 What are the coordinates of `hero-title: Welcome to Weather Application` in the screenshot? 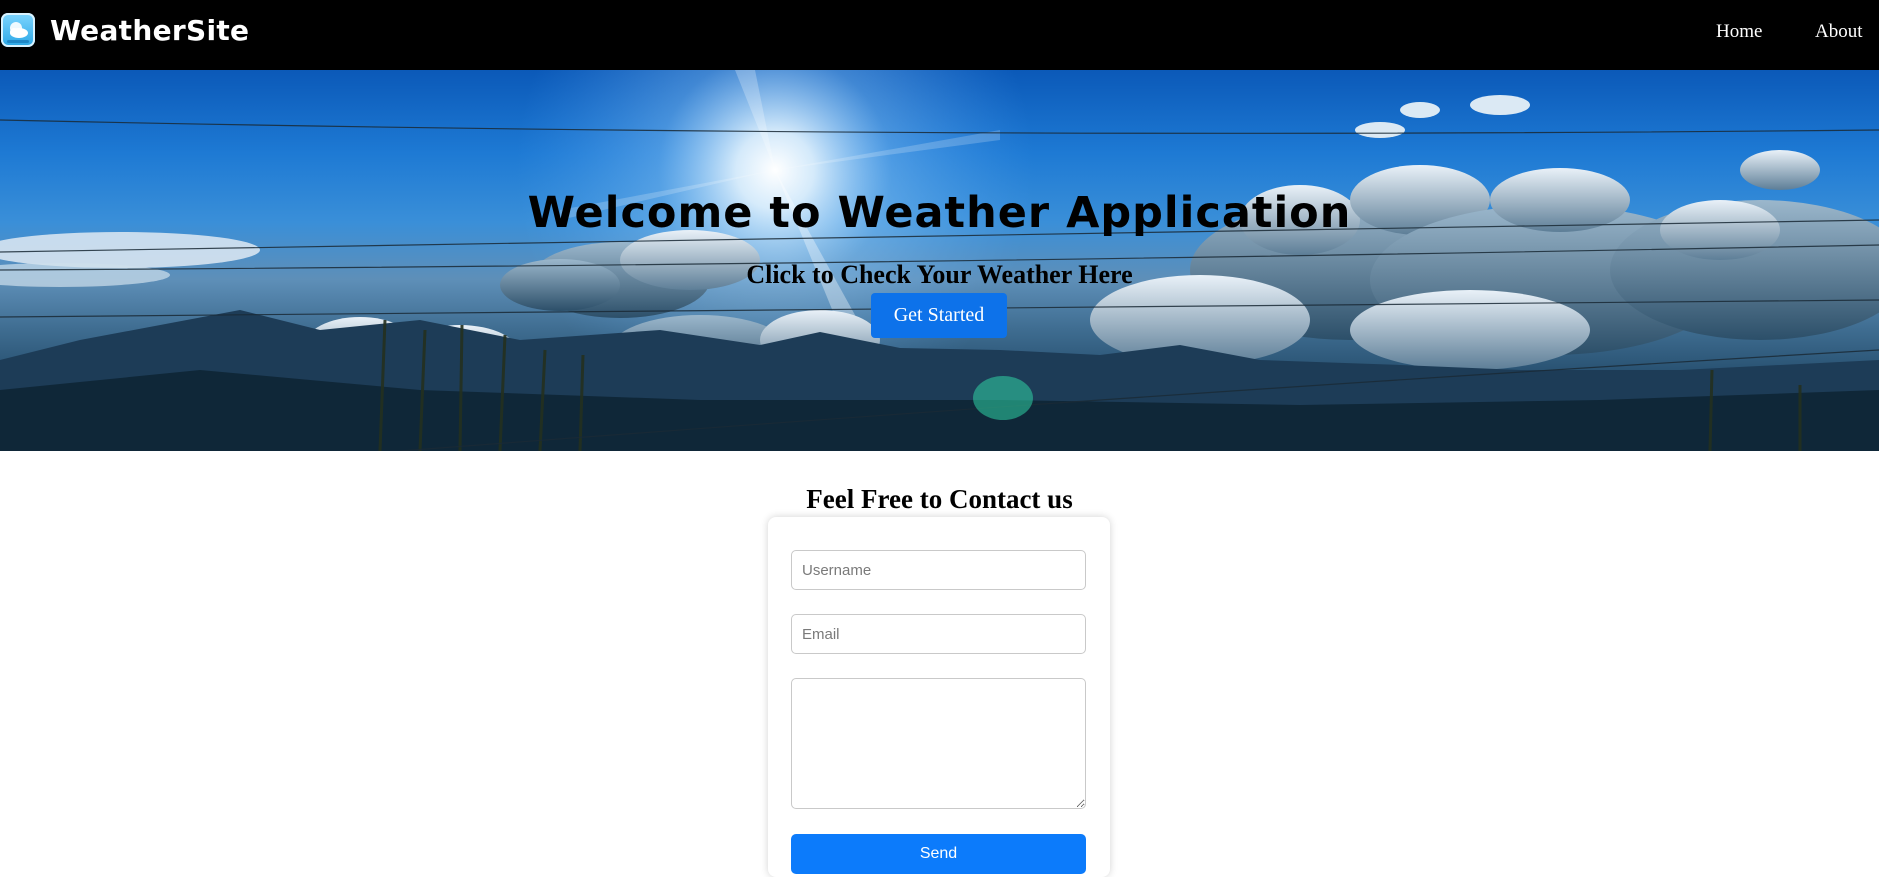 It's located at (939, 213).